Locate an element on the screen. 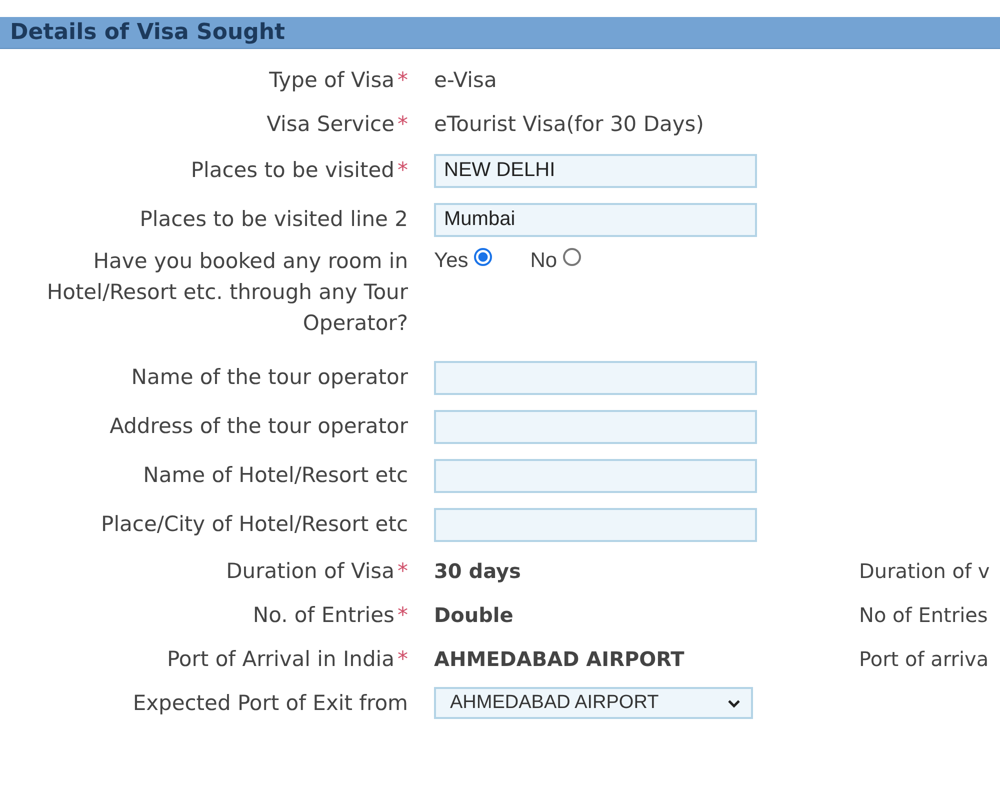  dropdown: AHMEDABAD AIRPORT is located at coordinates (593, 703).